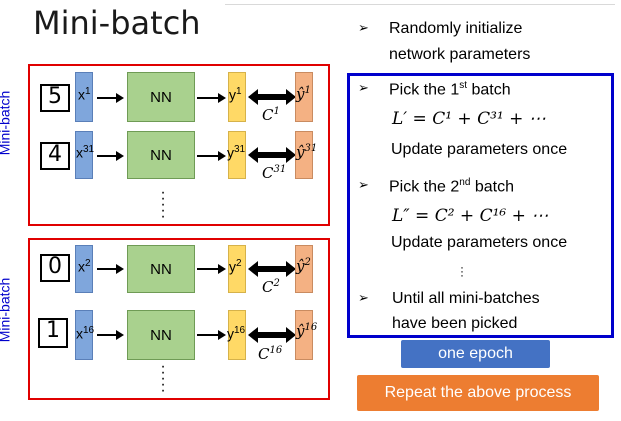 Image resolution: width=621 pixels, height=421 pixels. Describe the element at coordinates (475, 354) in the screenshot. I see `one-epoch-button: one epoch` at that location.